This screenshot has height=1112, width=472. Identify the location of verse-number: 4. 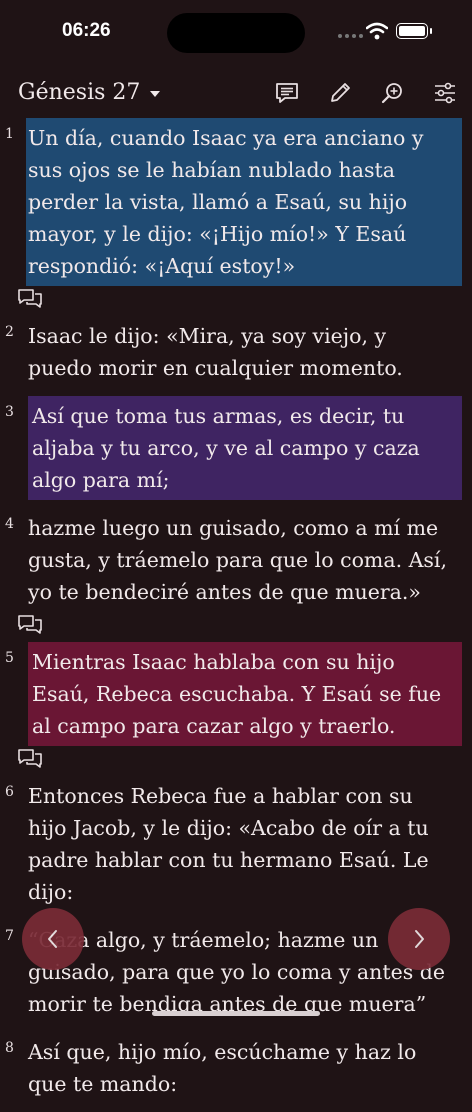
(9, 524).